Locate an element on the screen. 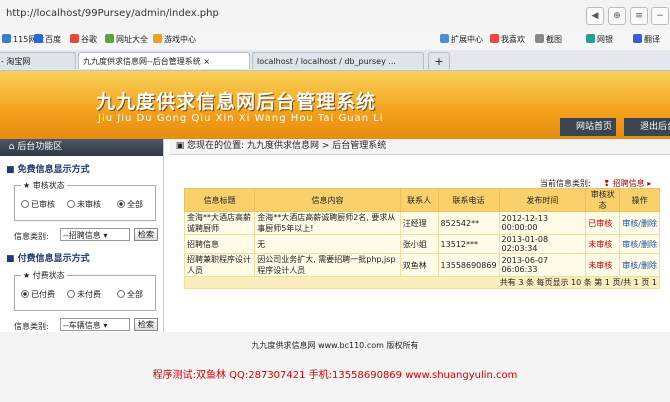  radio-audited: 已审核 is located at coordinates (38, 204).